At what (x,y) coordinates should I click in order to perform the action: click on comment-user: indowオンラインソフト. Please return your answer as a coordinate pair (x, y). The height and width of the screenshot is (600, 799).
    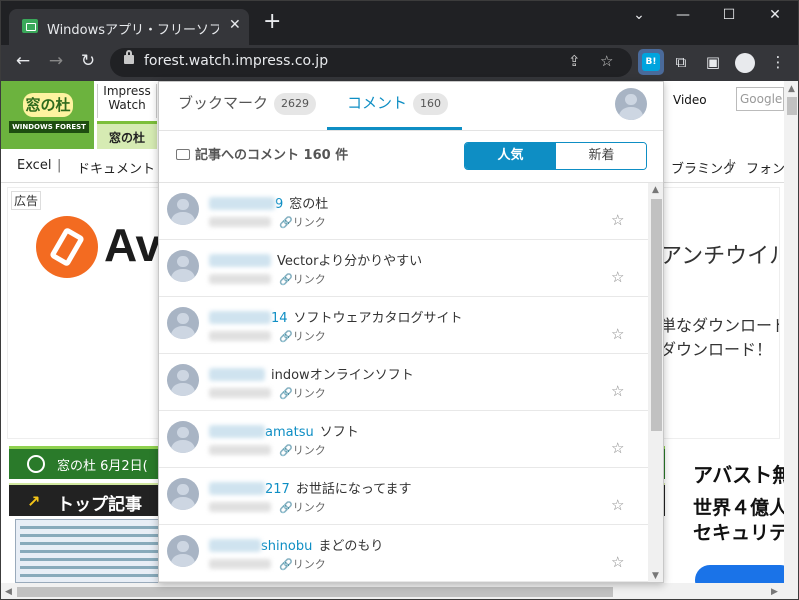
    Looking at the image, I should click on (311, 373).